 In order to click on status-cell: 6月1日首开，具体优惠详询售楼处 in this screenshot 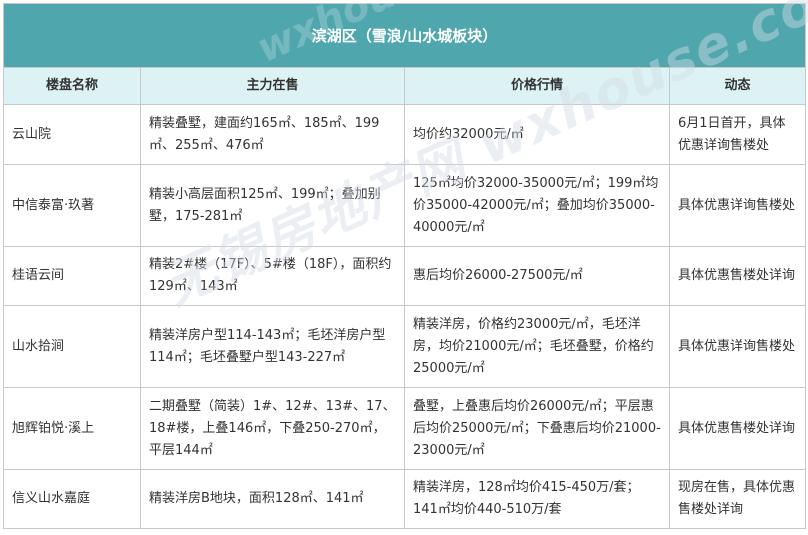, I will do `click(737, 134)`.